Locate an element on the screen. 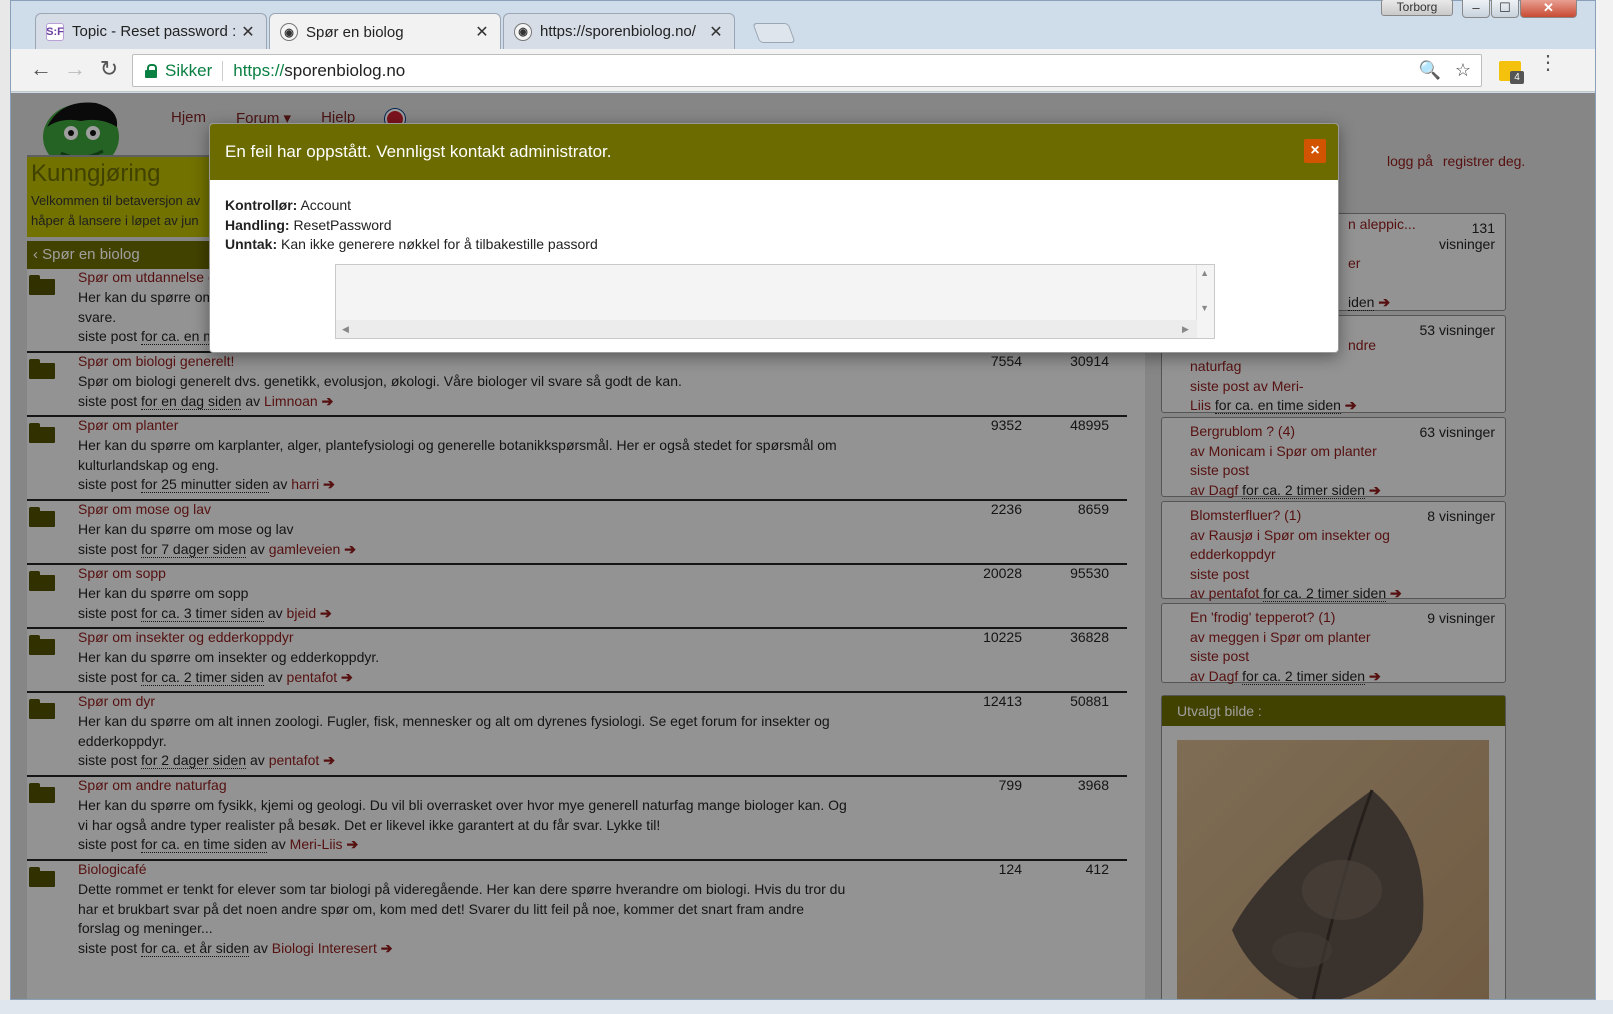 Image resolution: width=1613 pixels, height=1014 pixels. back-arrow-icon: ← is located at coordinates (41, 70).